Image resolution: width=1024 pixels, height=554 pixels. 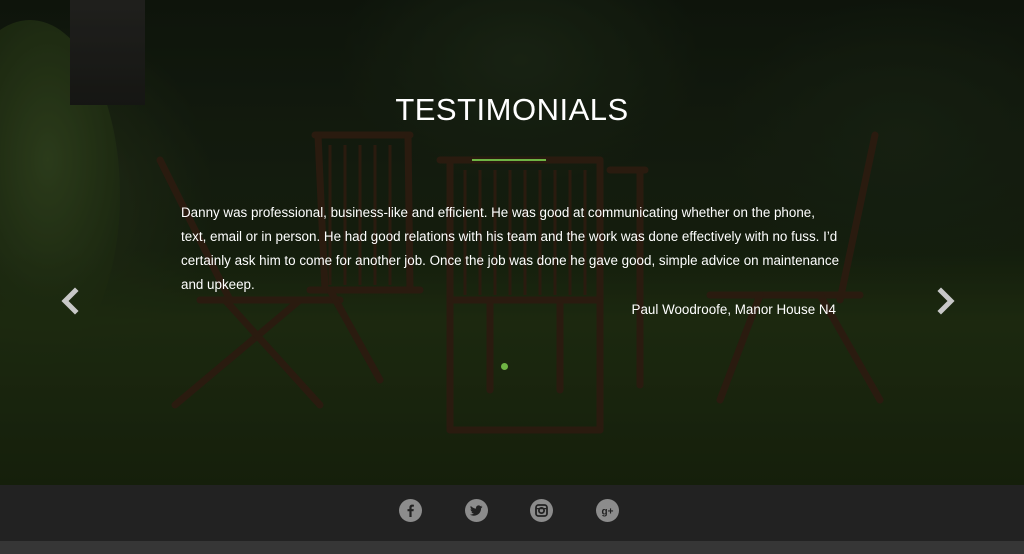 I want to click on carousel-next-button, so click(x=945, y=301).